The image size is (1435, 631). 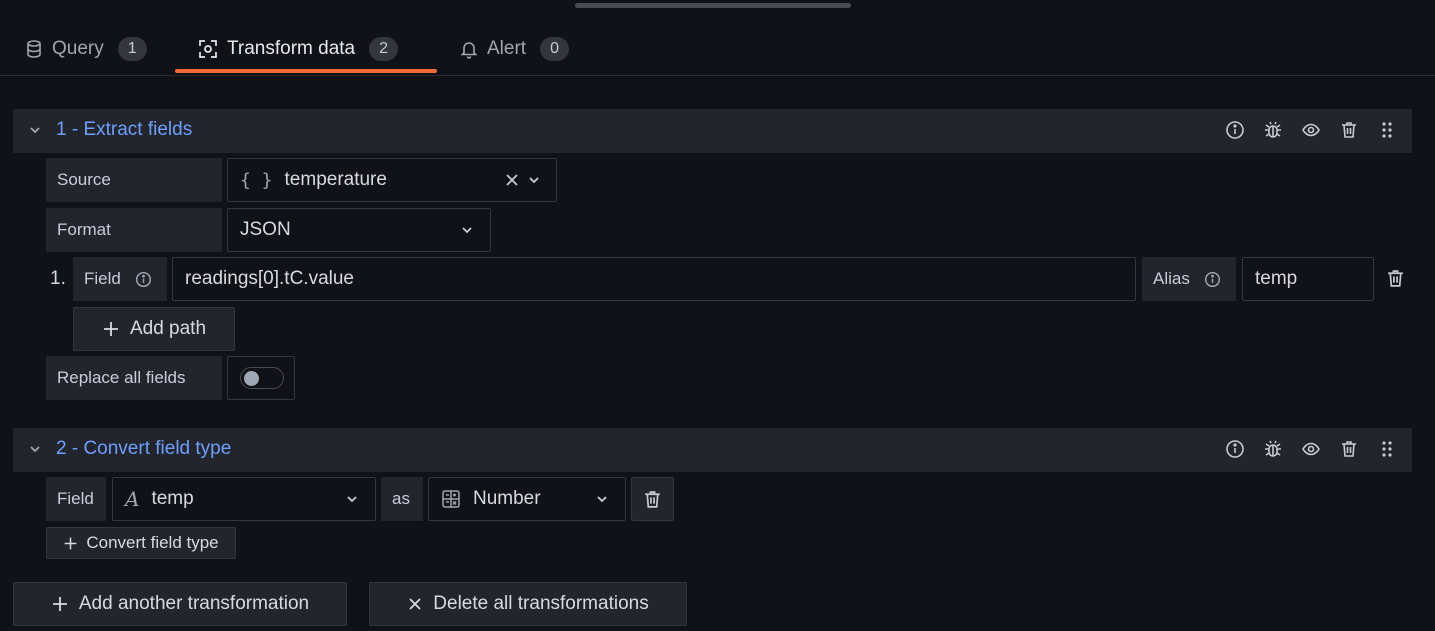 I want to click on source-value: temperature, so click(x=335, y=179).